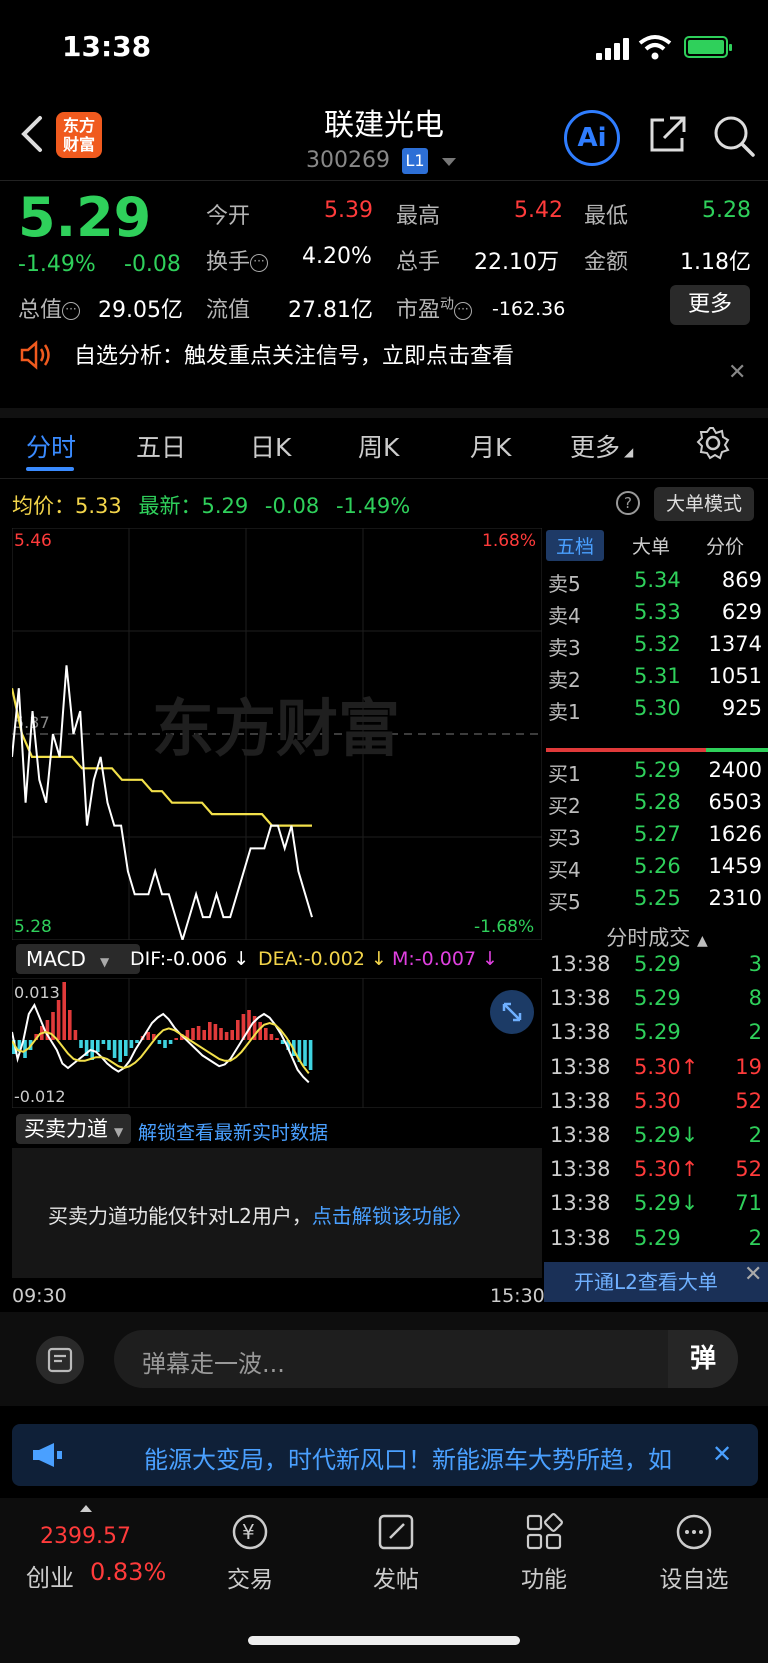  Describe the element at coordinates (657, 648) in the screenshot. I see `ask-row: 卖3 5.32 1374` at that location.